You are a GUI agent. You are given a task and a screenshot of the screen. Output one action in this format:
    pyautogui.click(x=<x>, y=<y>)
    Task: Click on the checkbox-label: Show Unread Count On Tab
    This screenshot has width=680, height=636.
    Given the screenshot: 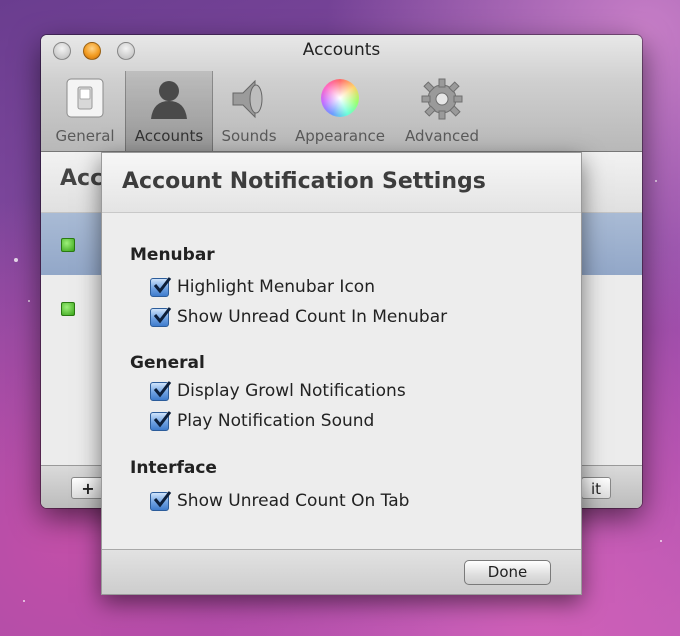 What is the action you would take?
    pyautogui.click(x=293, y=501)
    